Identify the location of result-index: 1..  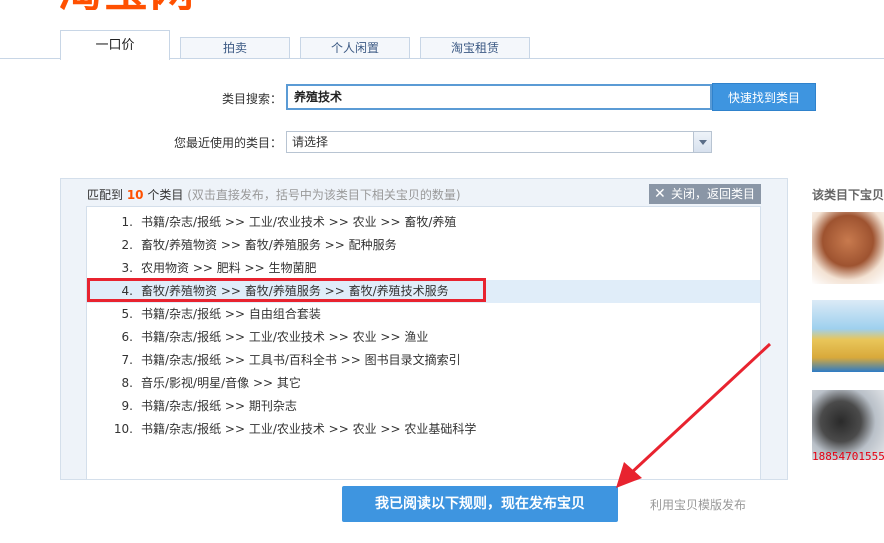
(127, 222).